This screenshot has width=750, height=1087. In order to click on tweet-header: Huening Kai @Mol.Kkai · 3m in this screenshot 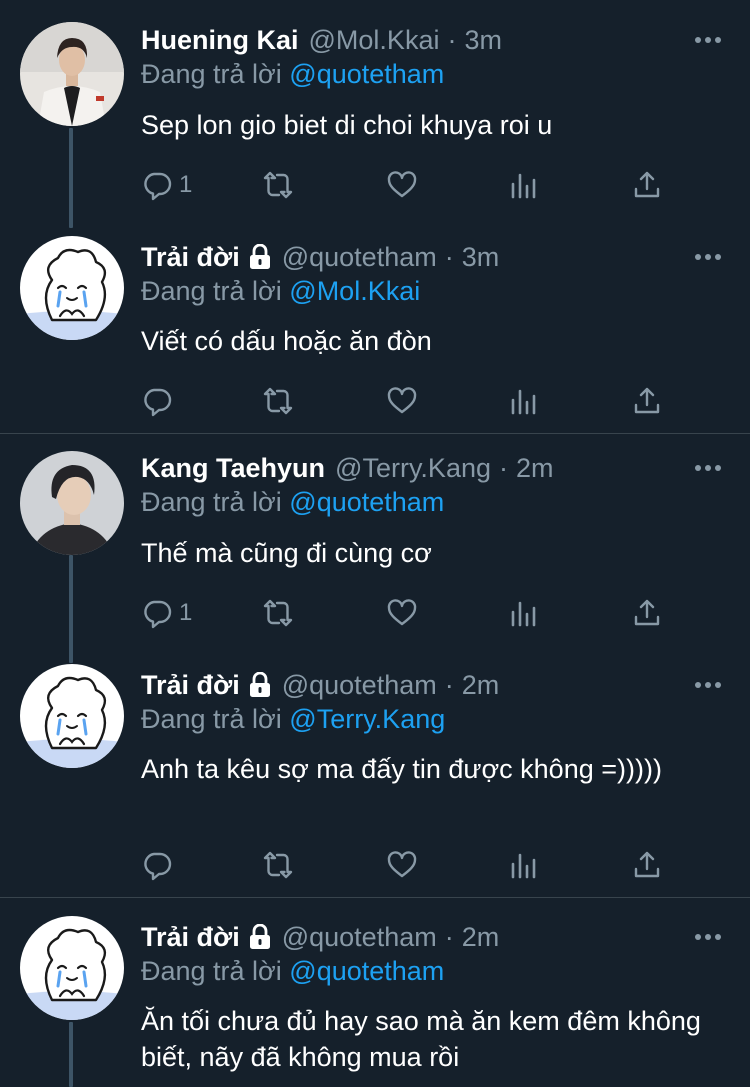, I will do `click(321, 40)`.